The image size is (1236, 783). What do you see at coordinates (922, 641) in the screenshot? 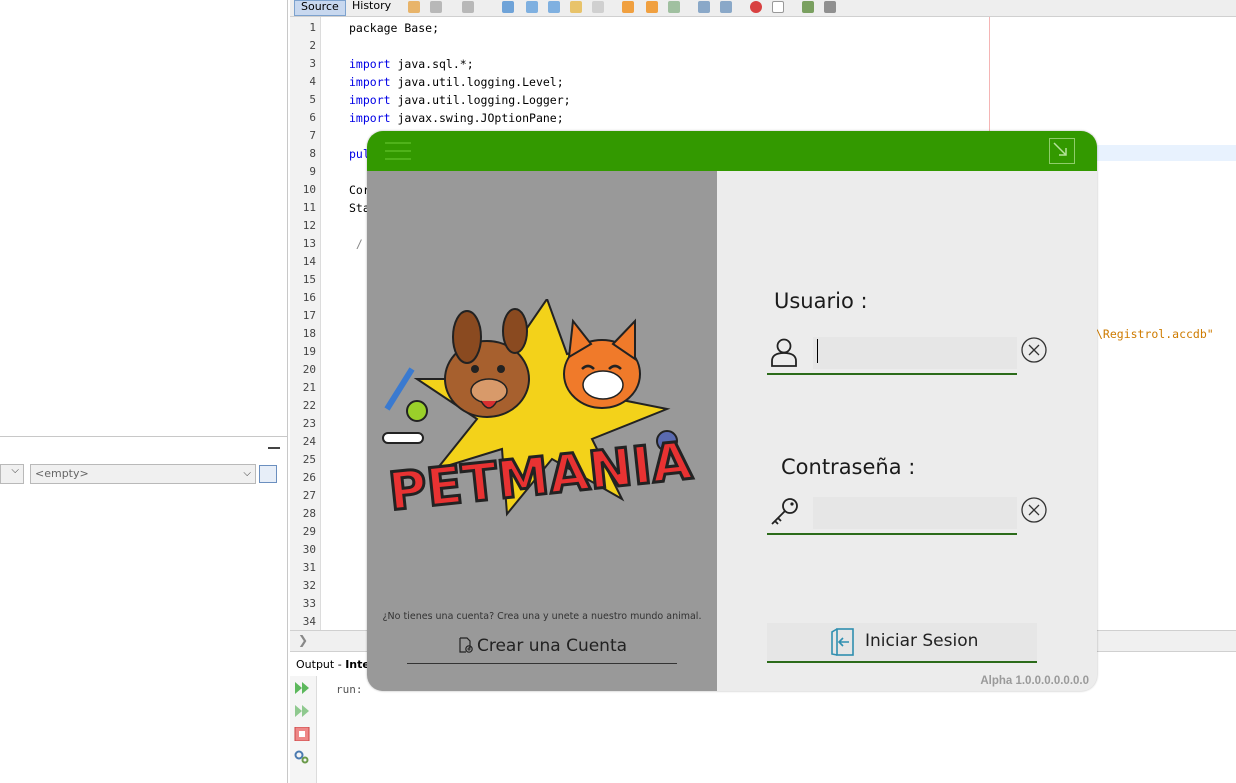
I see `login-label: Iniciar Sesion` at bounding box center [922, 641].